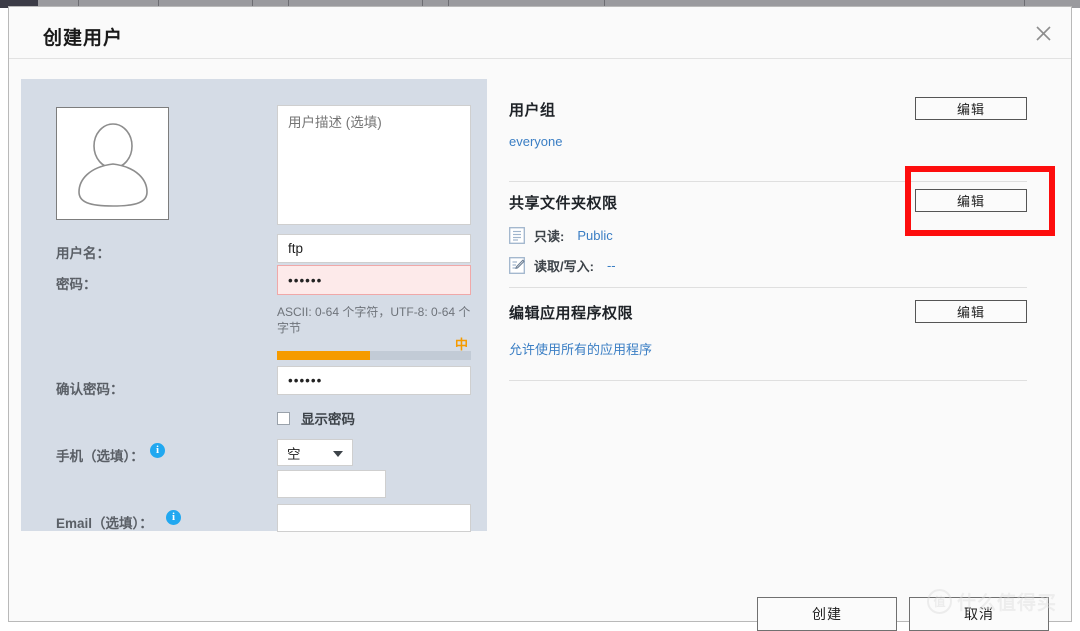 Image resolution: width=1080 pixels, height=631 pixels. What do you see at coordinates (157, 450) in the screenshot?
I see `mobile-info-icon: i` at bounding box center [157, 450].